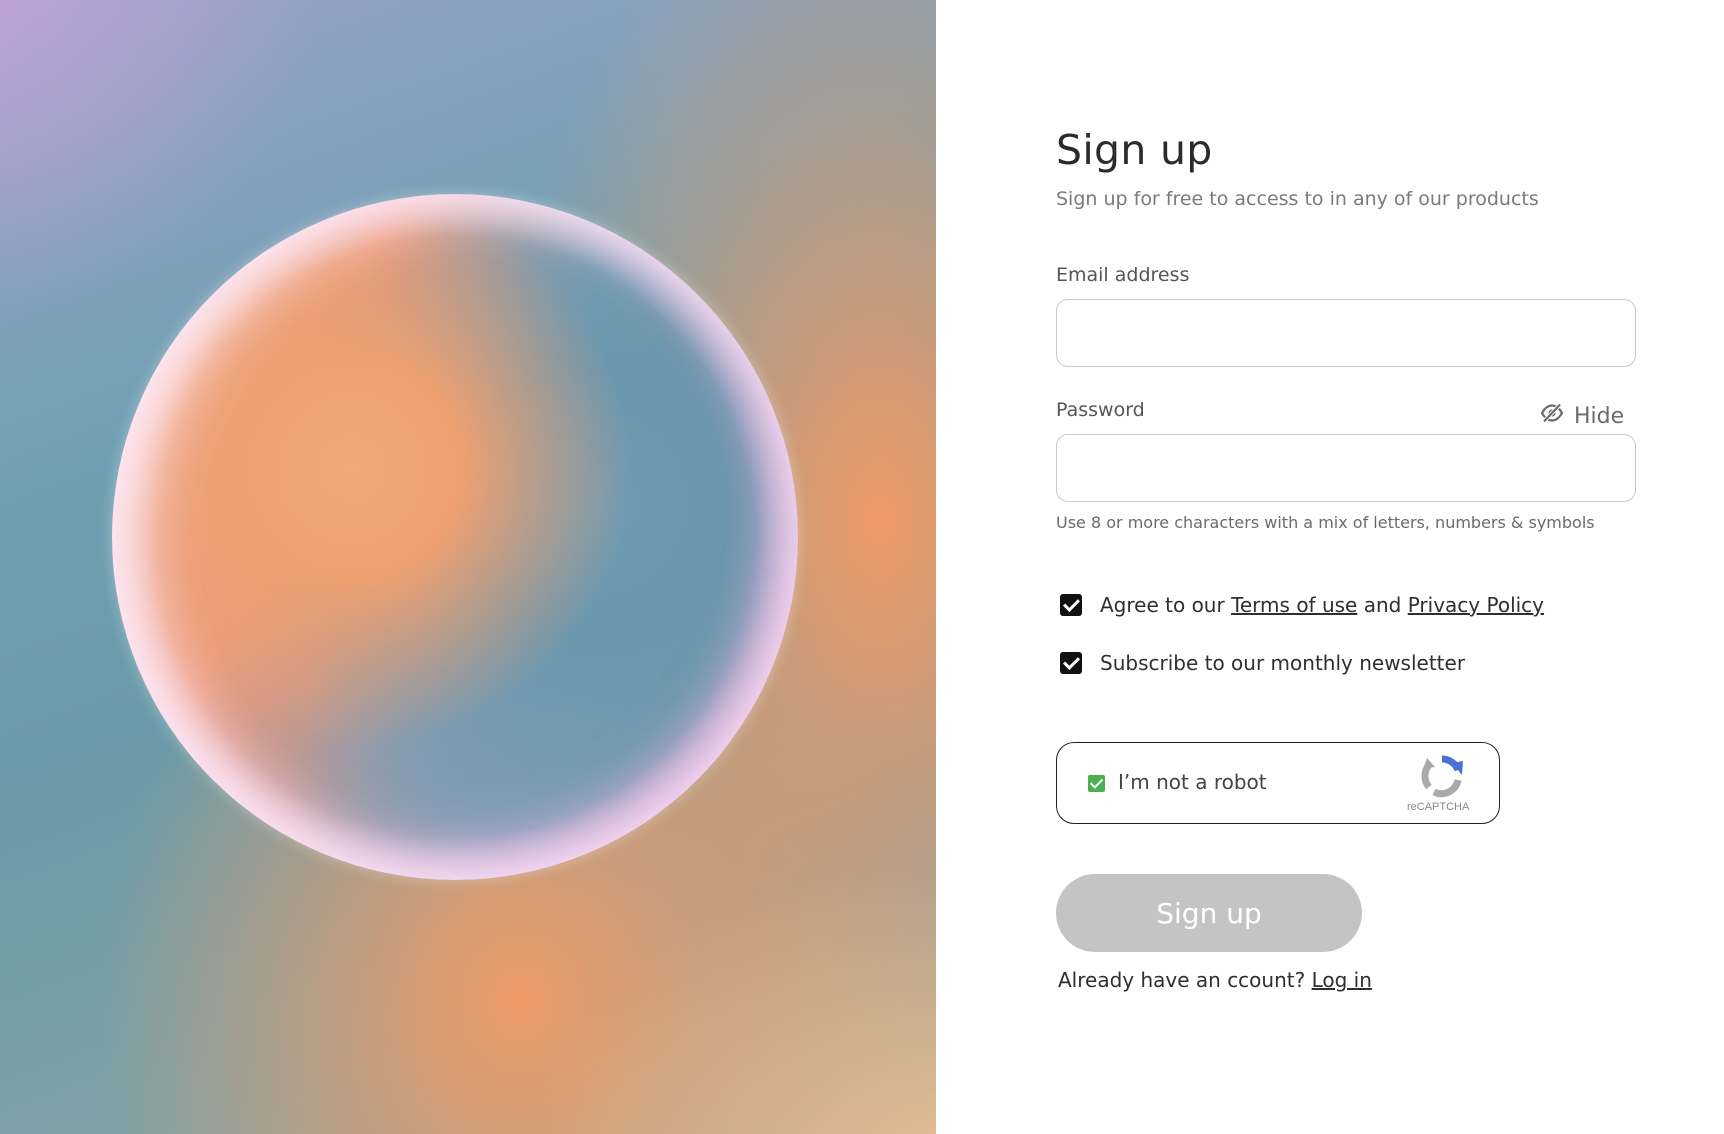  I want to click on captcha-brand: reCAPTCHA, so click(1438, 807).